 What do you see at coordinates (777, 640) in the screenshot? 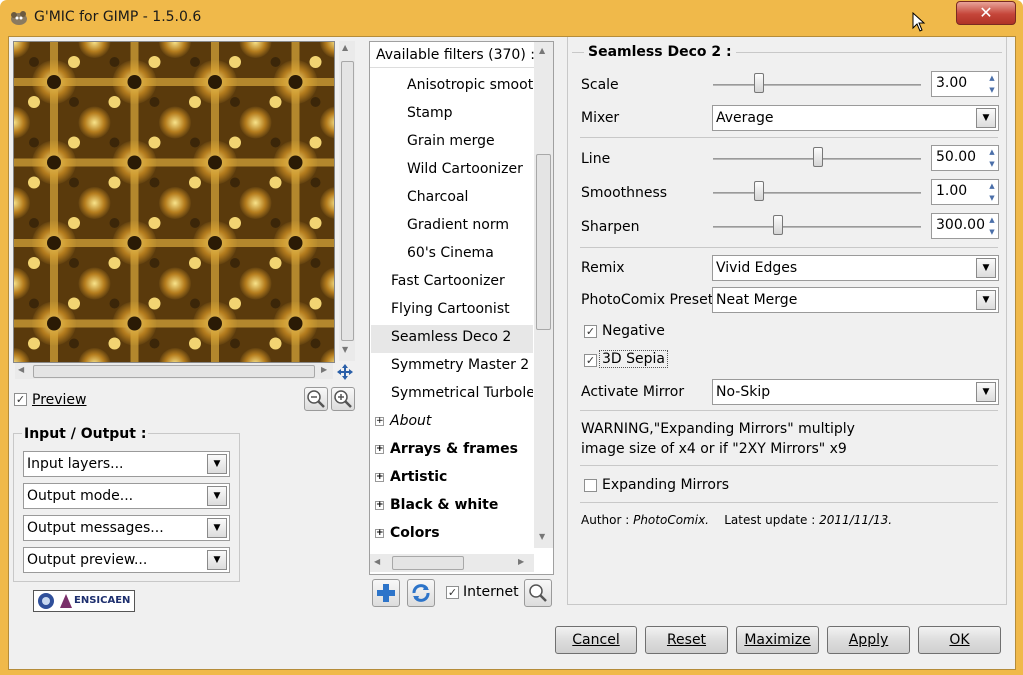
I see `maximize-button: Maximize` at bounding box center [777, 640].